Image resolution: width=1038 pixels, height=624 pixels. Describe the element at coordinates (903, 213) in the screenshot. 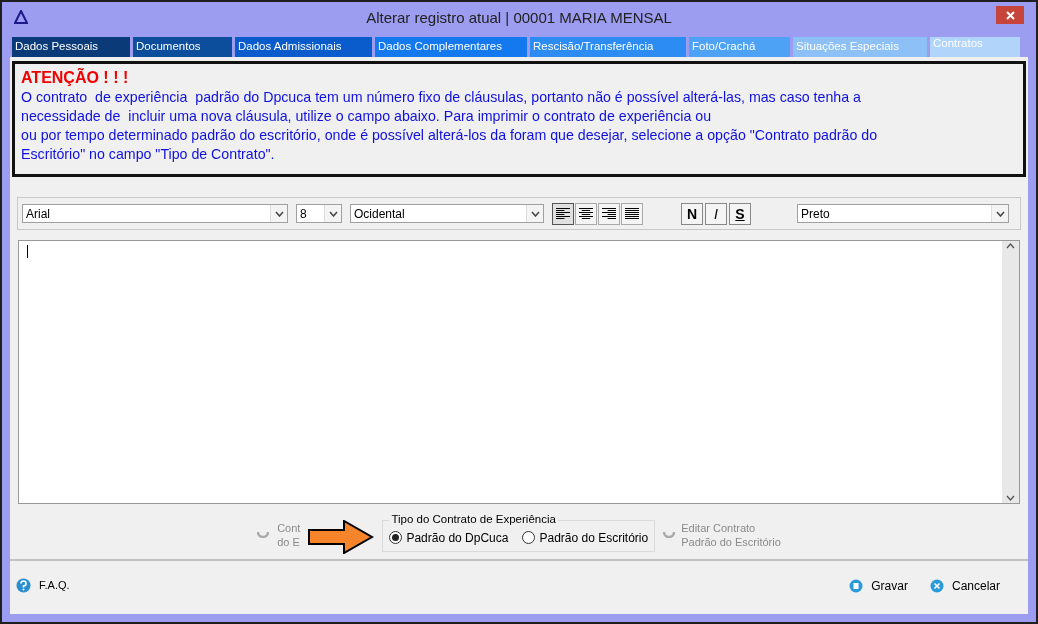

I see `color-select: Preto` at that location.